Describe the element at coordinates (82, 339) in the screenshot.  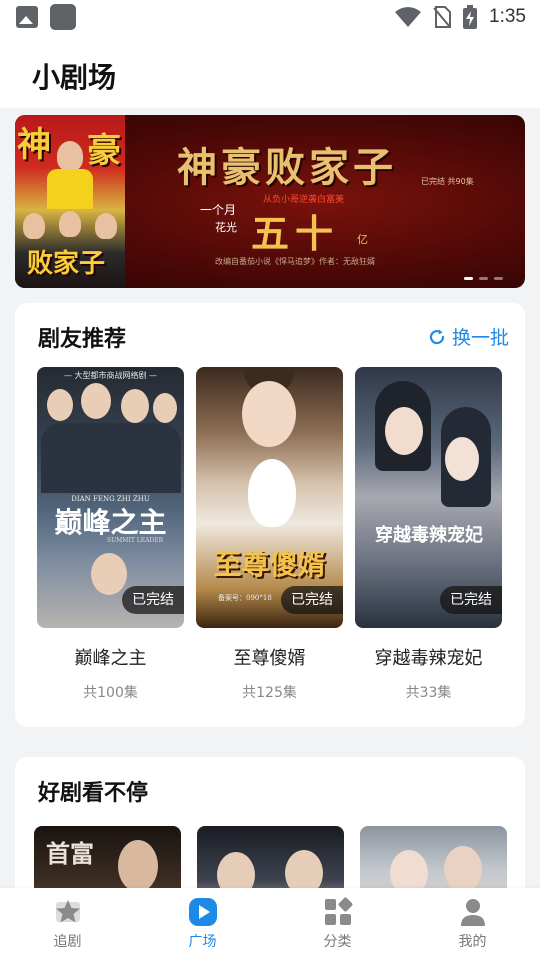
I see `section-title: 剧友推荐` at that location.